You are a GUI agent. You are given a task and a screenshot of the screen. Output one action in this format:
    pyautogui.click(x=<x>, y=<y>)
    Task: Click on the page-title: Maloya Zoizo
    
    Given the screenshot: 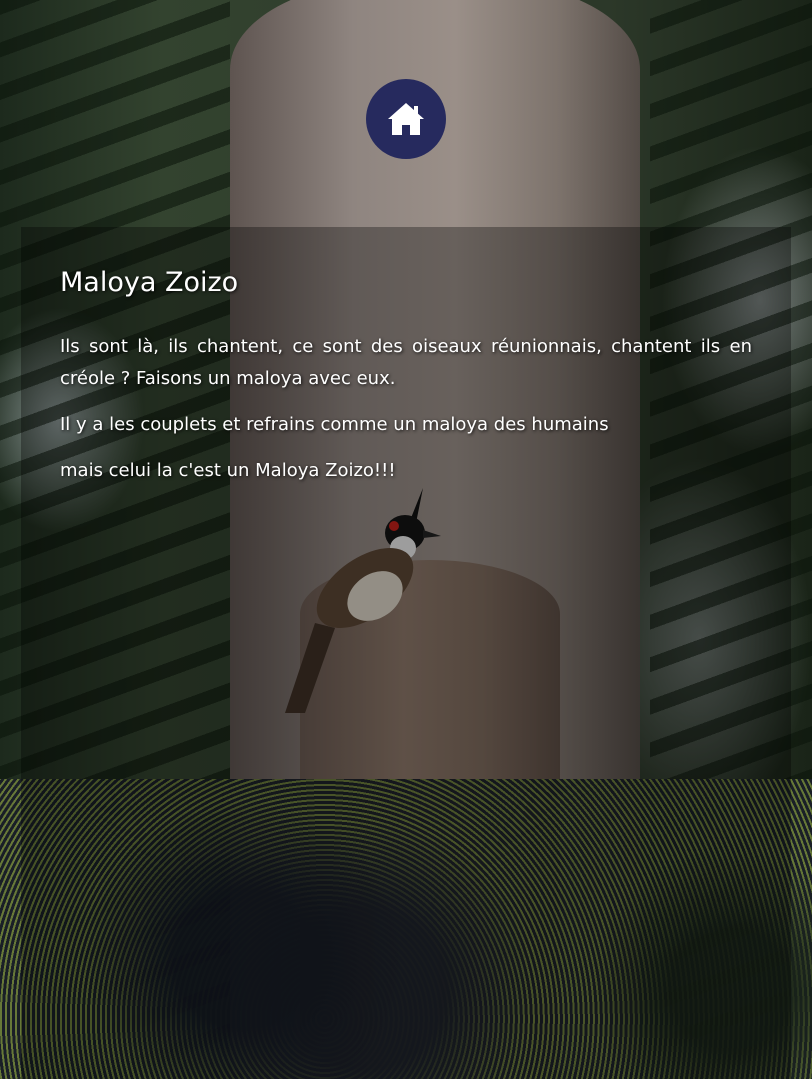 What is the action you would take?
    pyautogui.click(x=149, y=282)
    